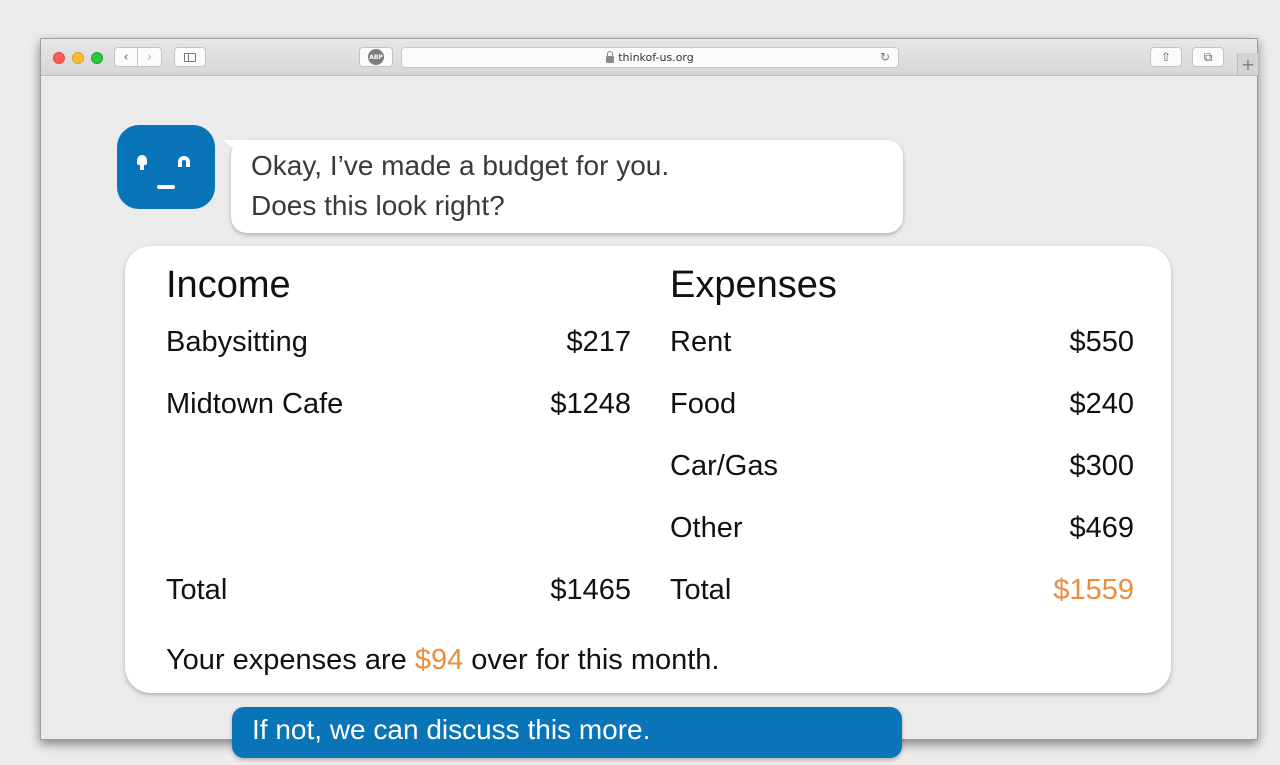 Image resolution: width=1280 pixels, height=765 pixels. I want to click on expense-row: Car/Gas $300, so click(902, 466).